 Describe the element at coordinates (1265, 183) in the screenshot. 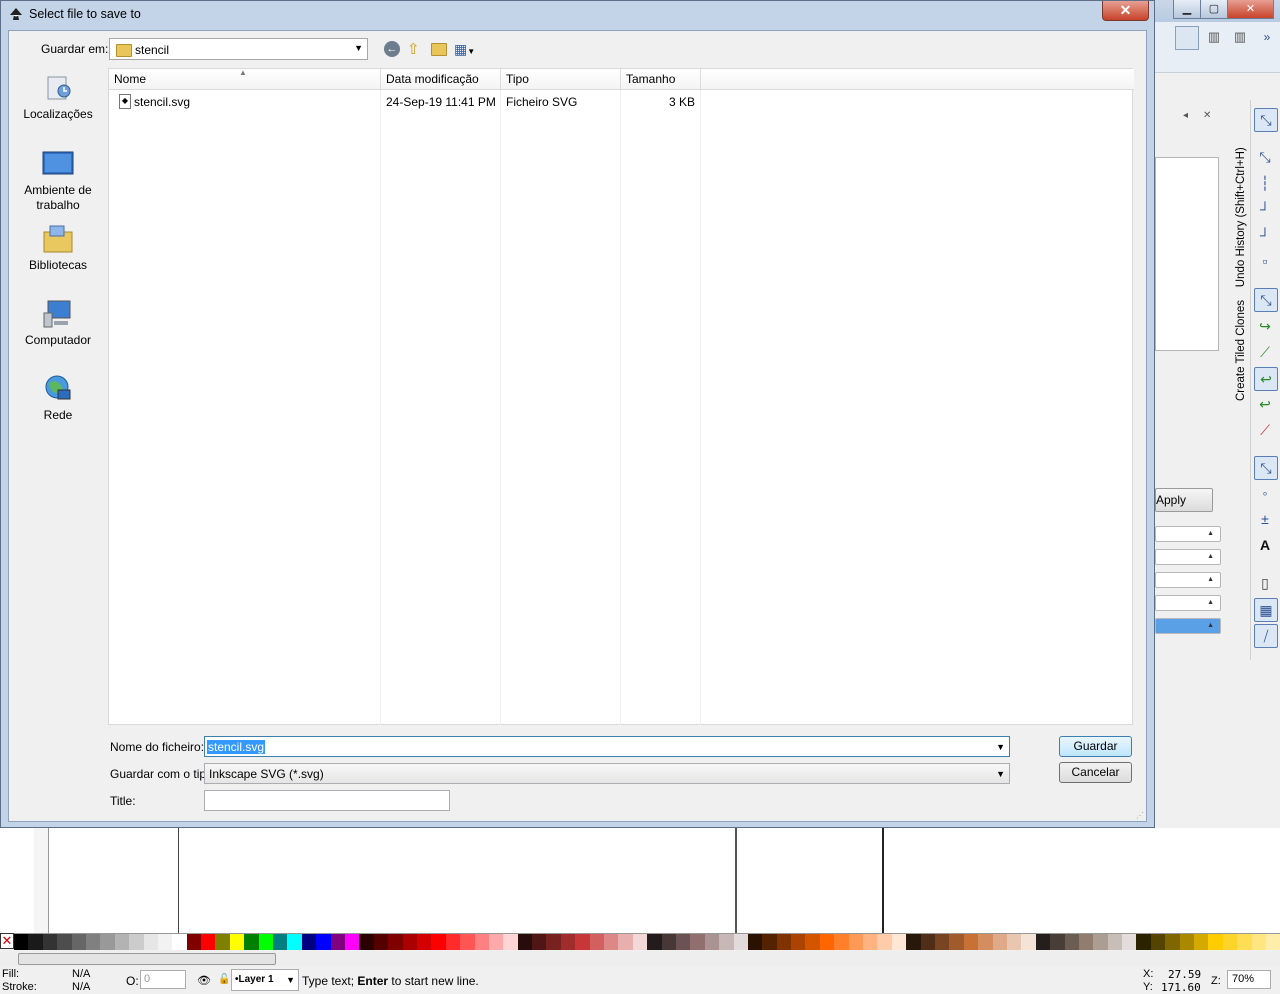

I see `snap-bbox-edge-icon: ┆` at that location.